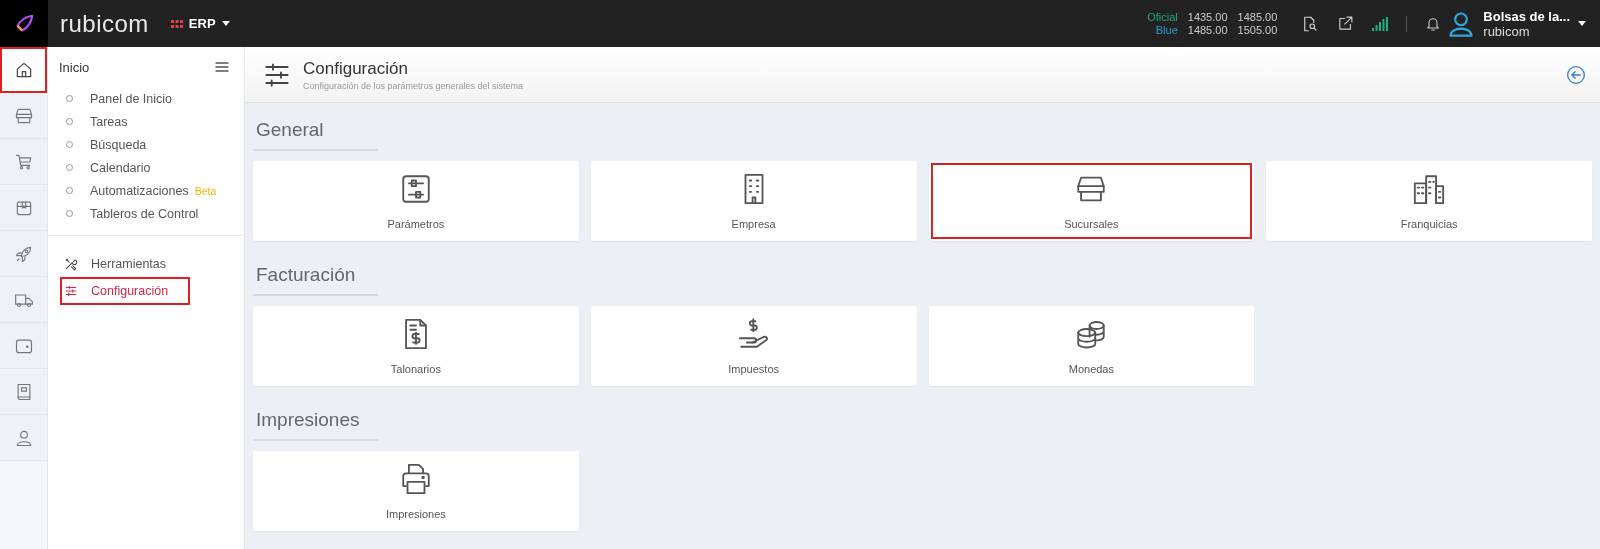 The image size is (1600, 549). Describe the element at coordinates (416, 346) in the screenshot. I see `settings-card: Talonarios` at that location.